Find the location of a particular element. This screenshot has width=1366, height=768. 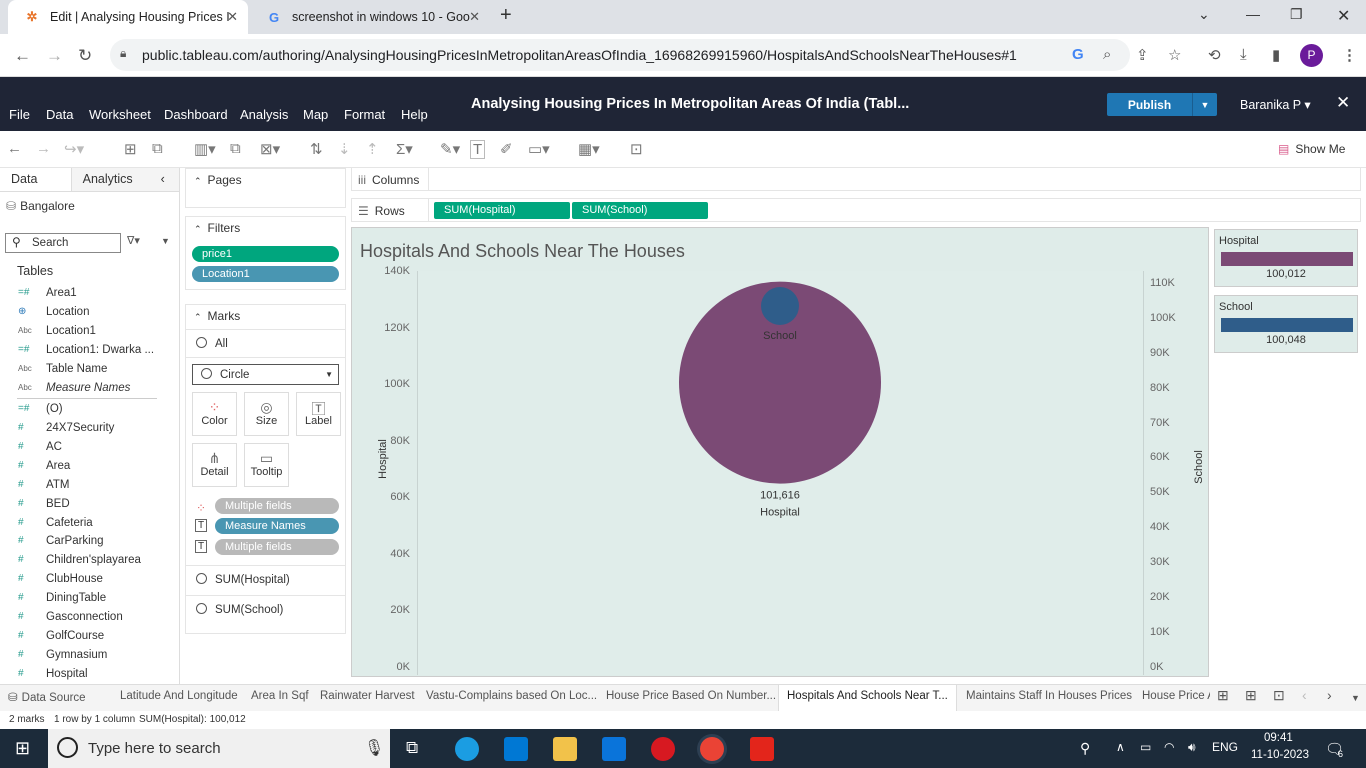

download-sheet-icon: ⊡ is located at coordinates (636, 149).